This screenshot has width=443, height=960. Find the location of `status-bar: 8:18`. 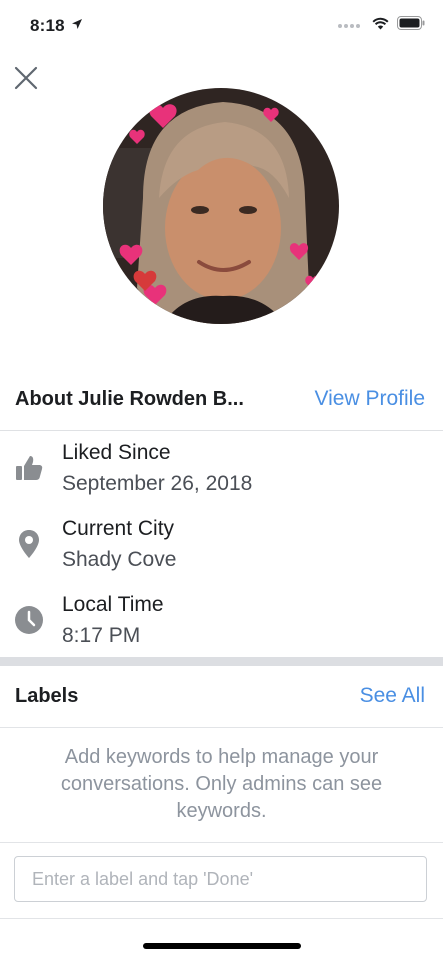

status-bar: 8:18 is located at coordinates (221, 26).